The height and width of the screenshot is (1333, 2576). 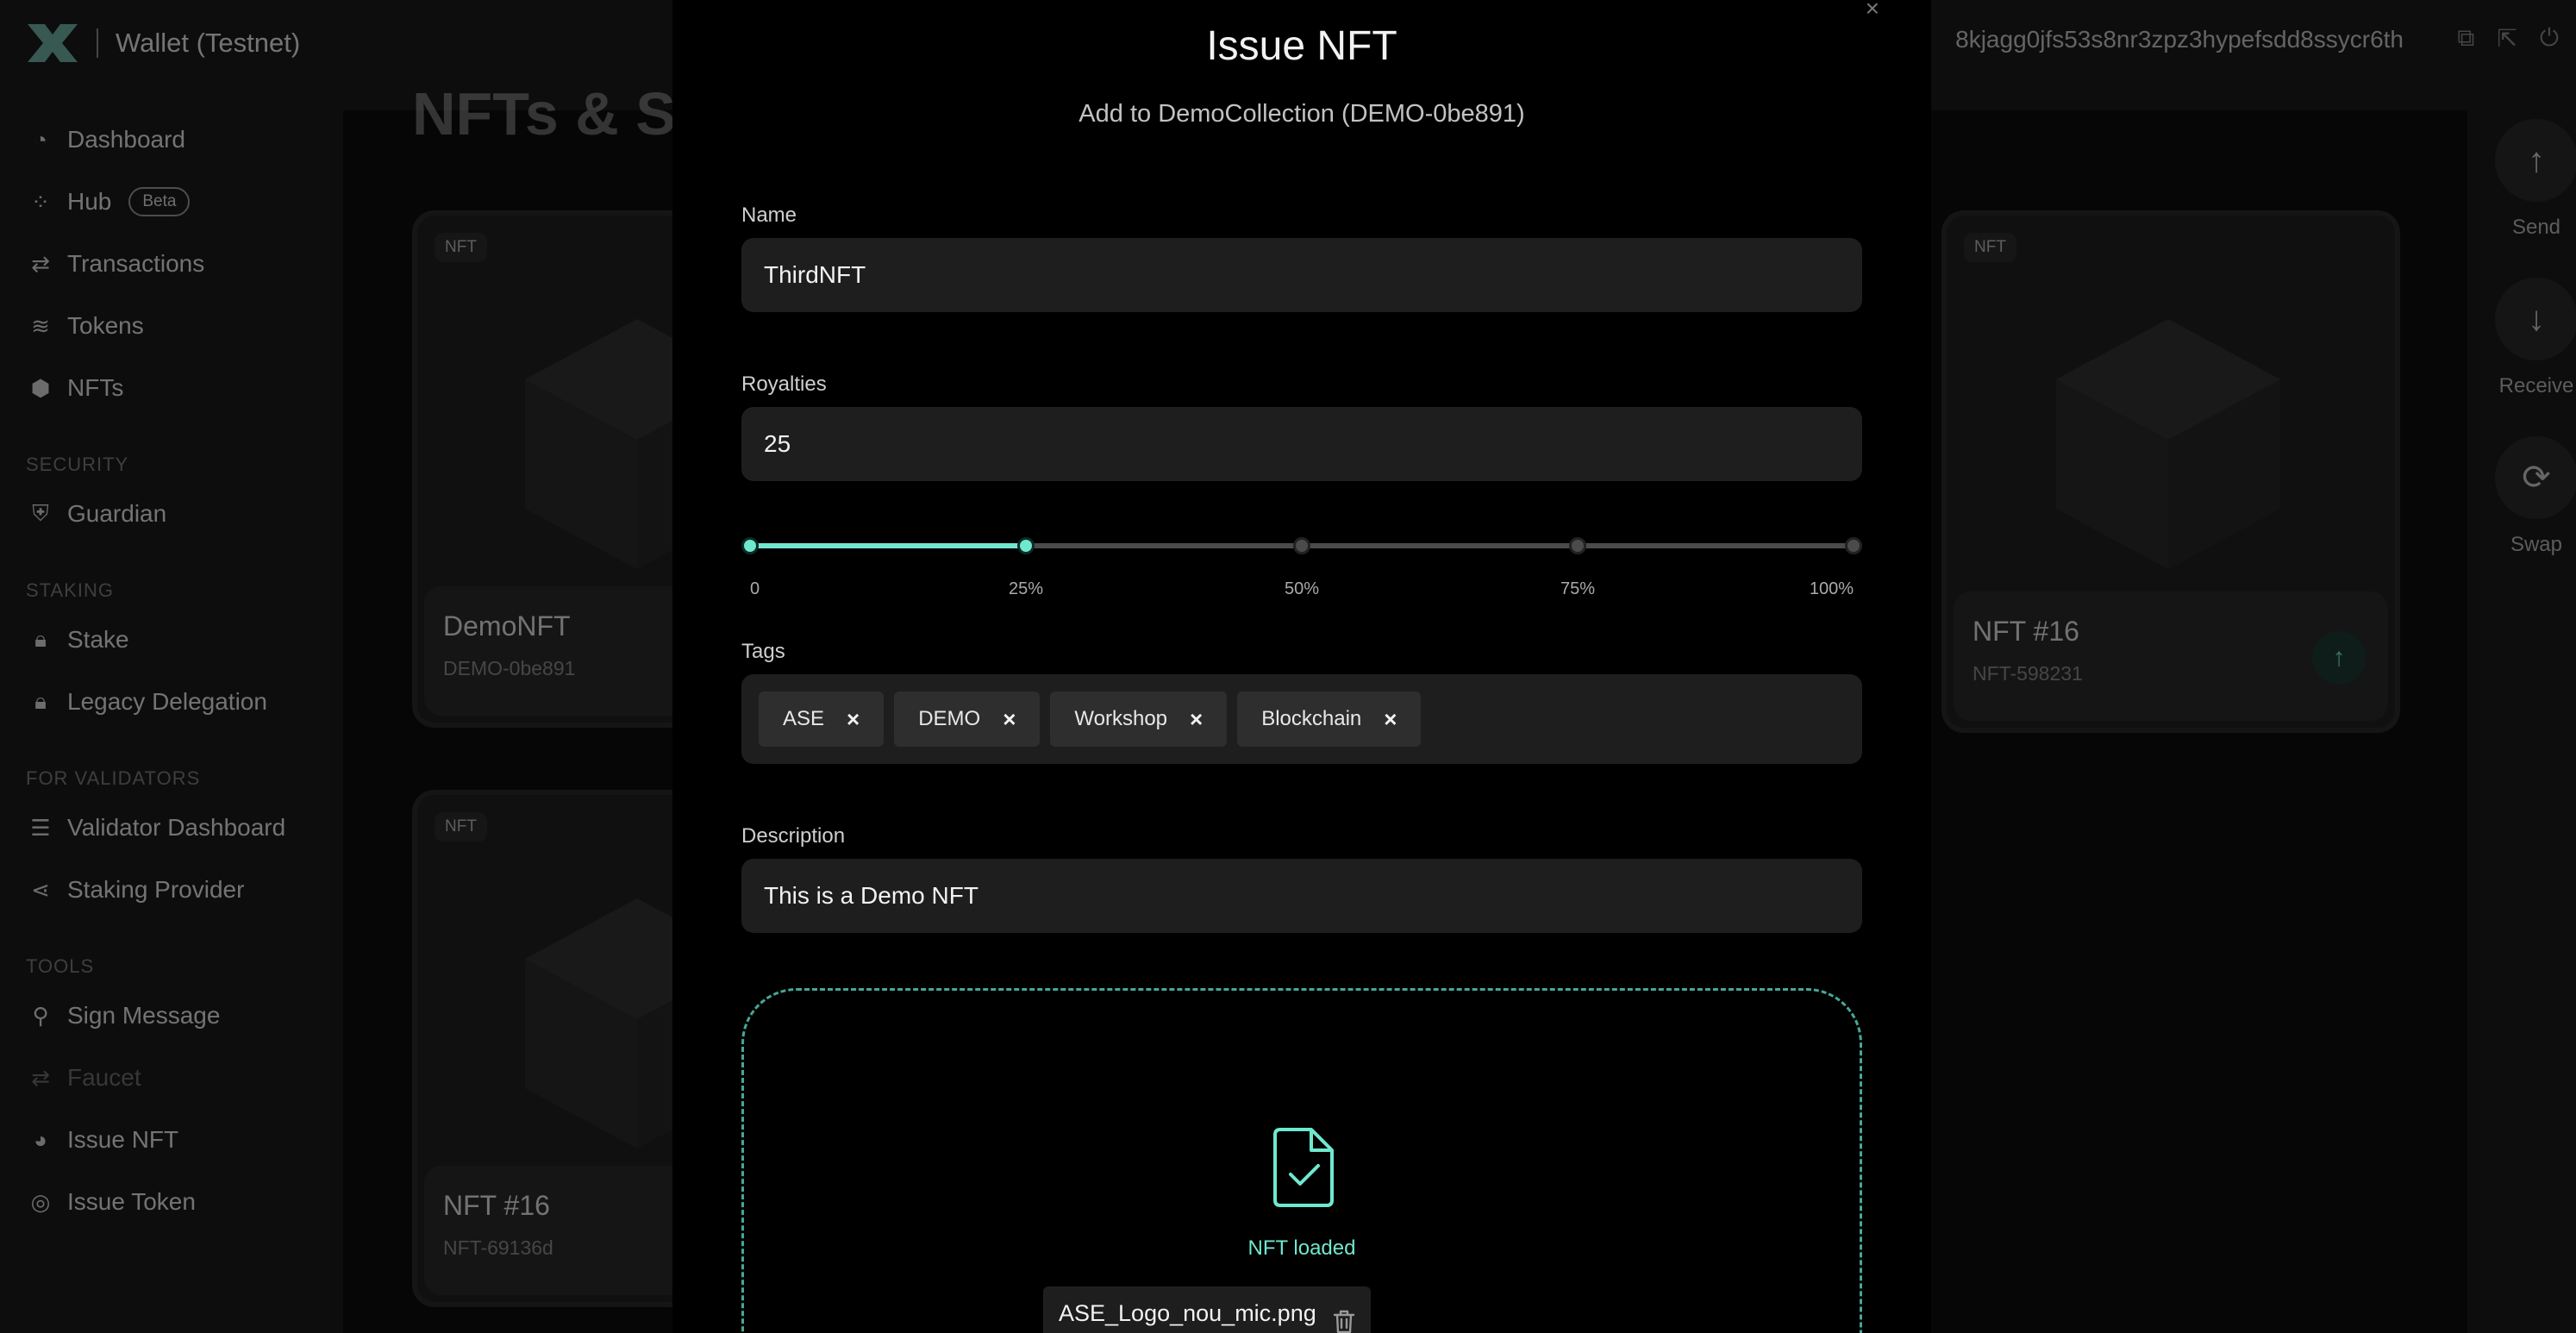 What do you see at coordinates (1872, 11) in the screenshot?
I see `close-icon: ×` at bounding box center [1872, 11].